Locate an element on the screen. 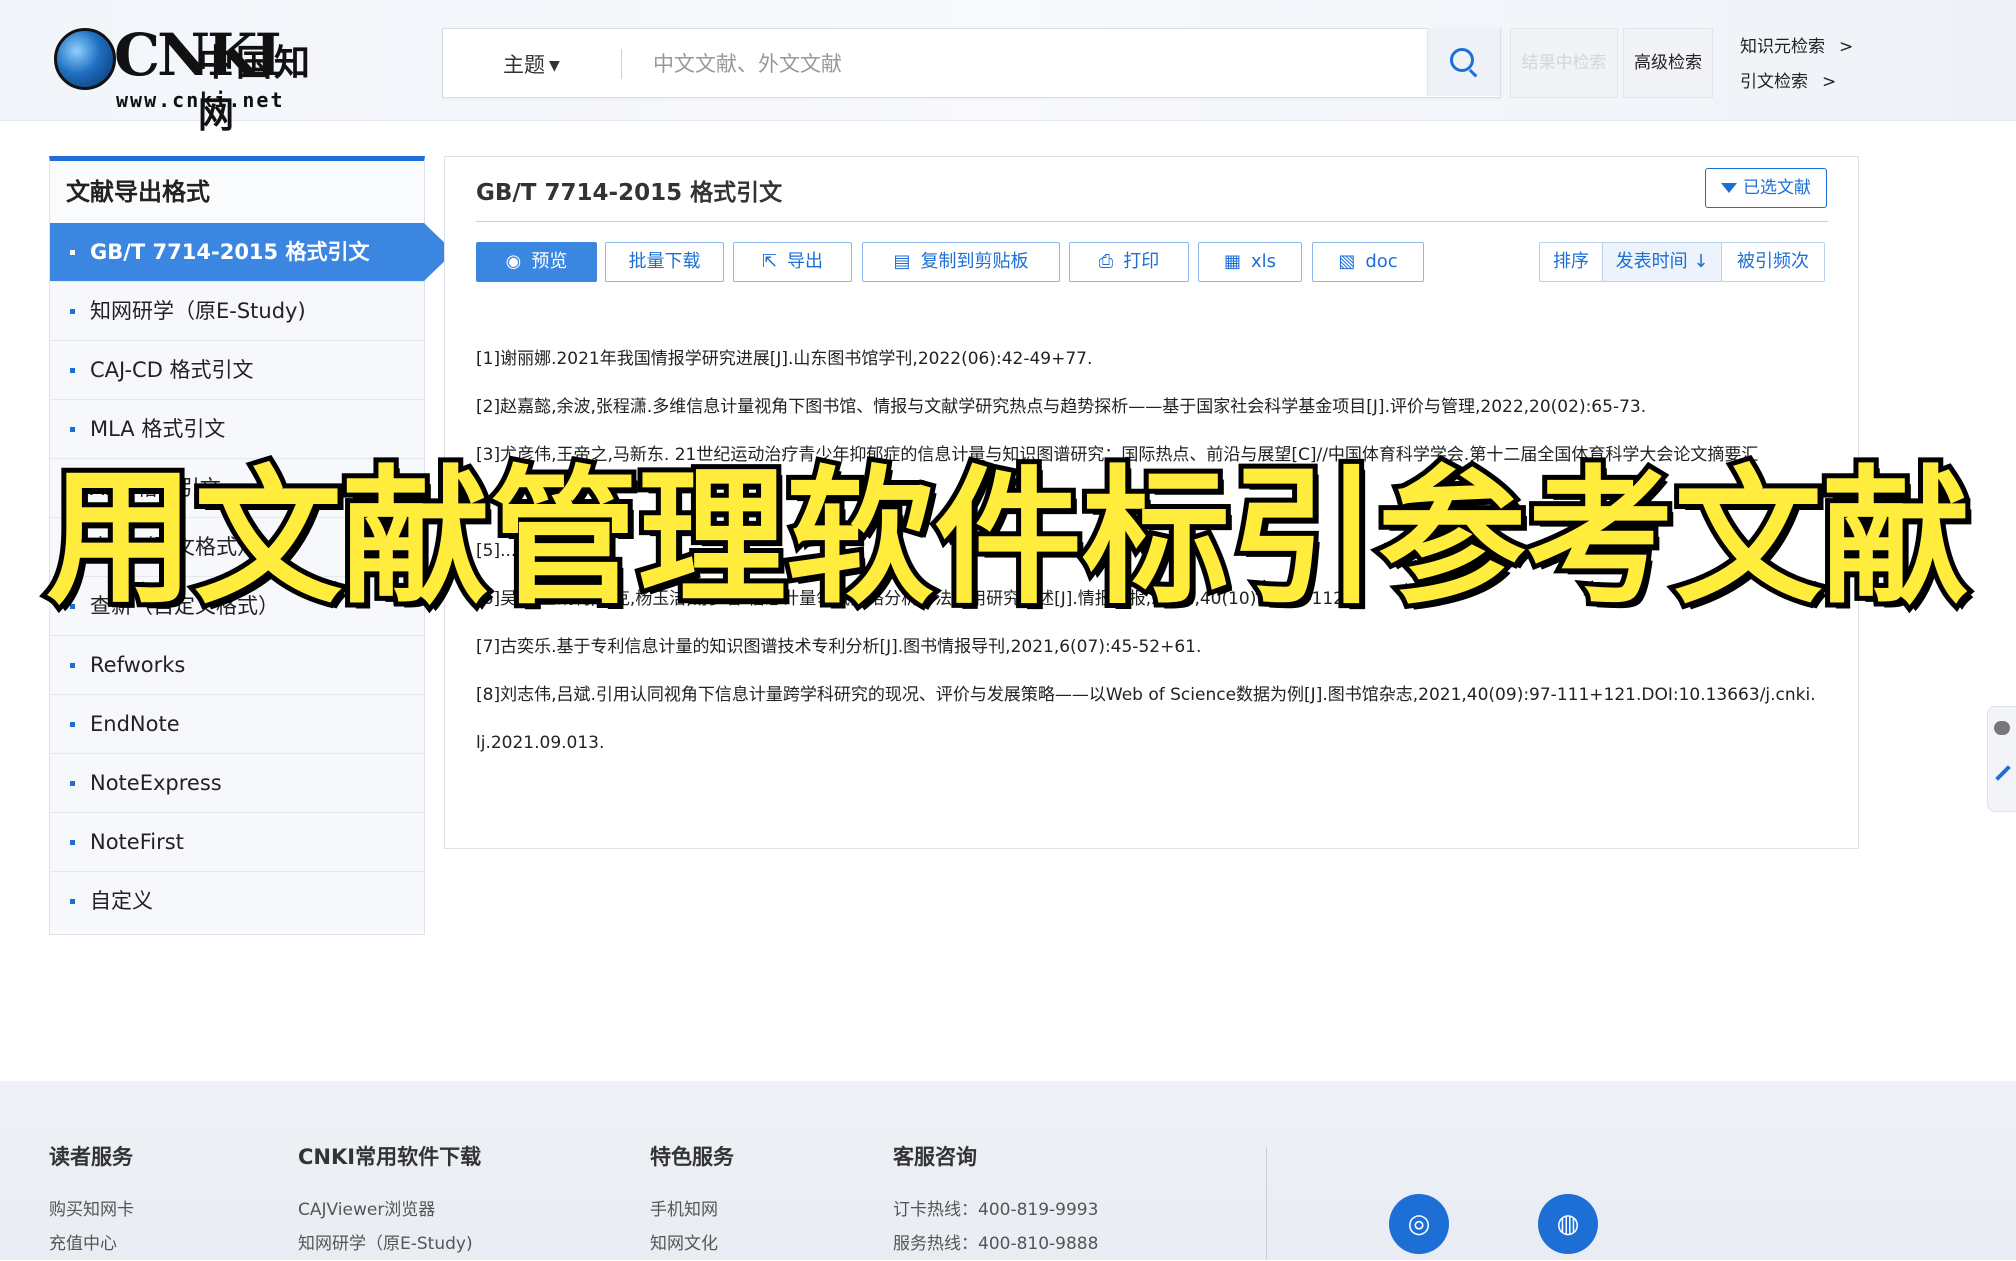 The height and width of the screenshot is (1261, 2016). sidebar-item-custom: 自定义 is located at coordinates (237, 900).